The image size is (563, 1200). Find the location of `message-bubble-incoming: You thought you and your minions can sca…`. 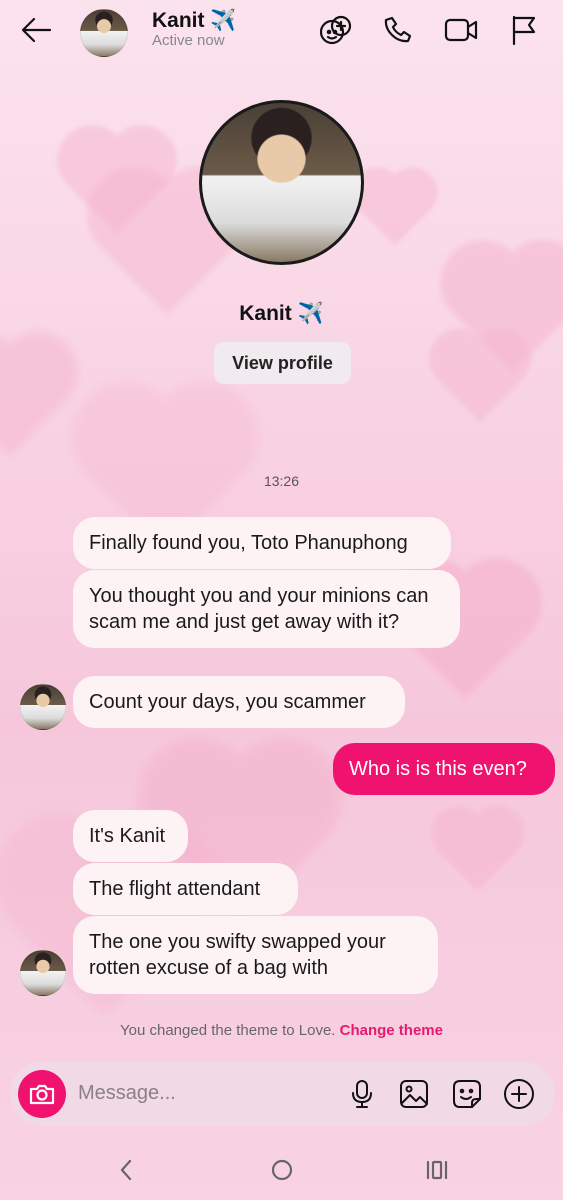

message-bubble-incoming: You thought you and your minions can sca… is located at coordinates (266, 609).